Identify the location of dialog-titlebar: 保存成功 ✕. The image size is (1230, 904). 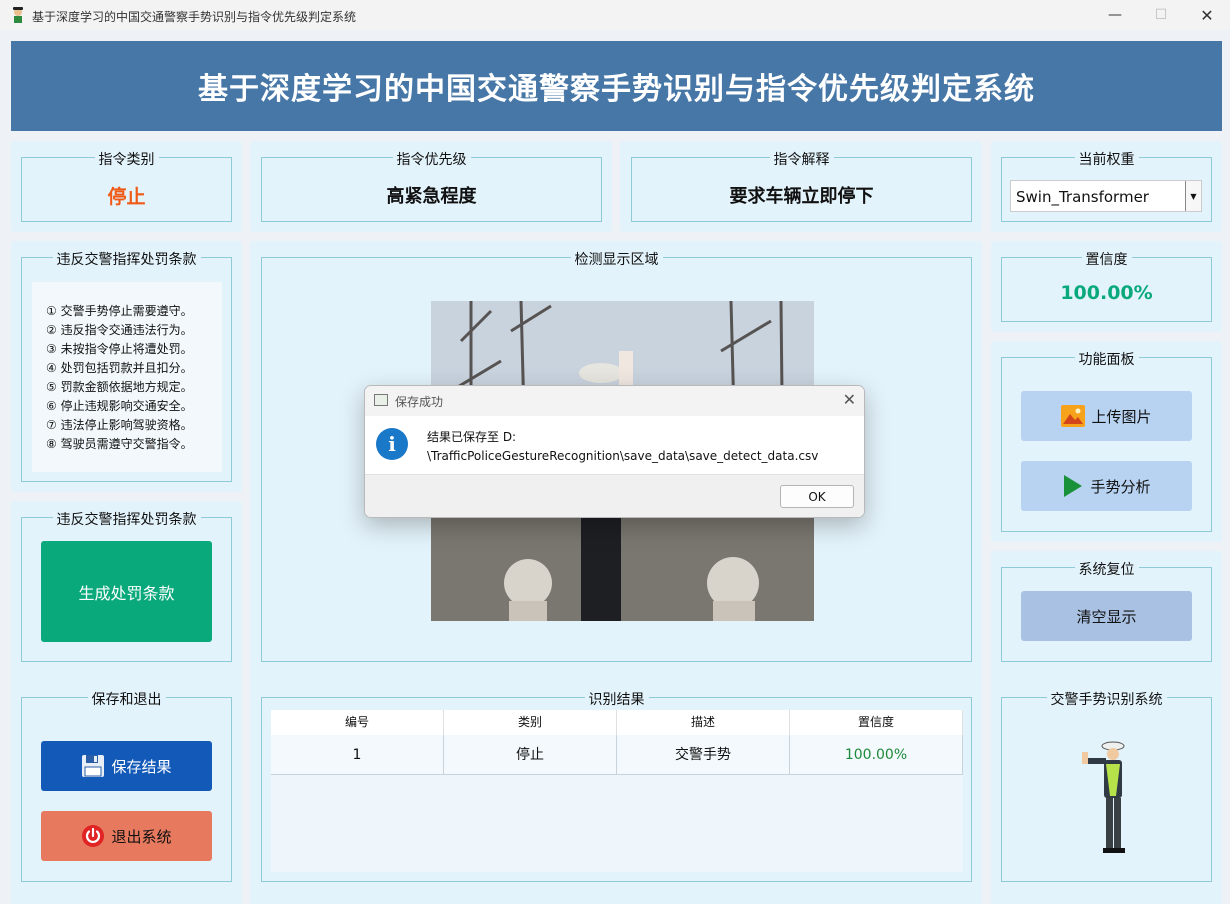
(614, 401).